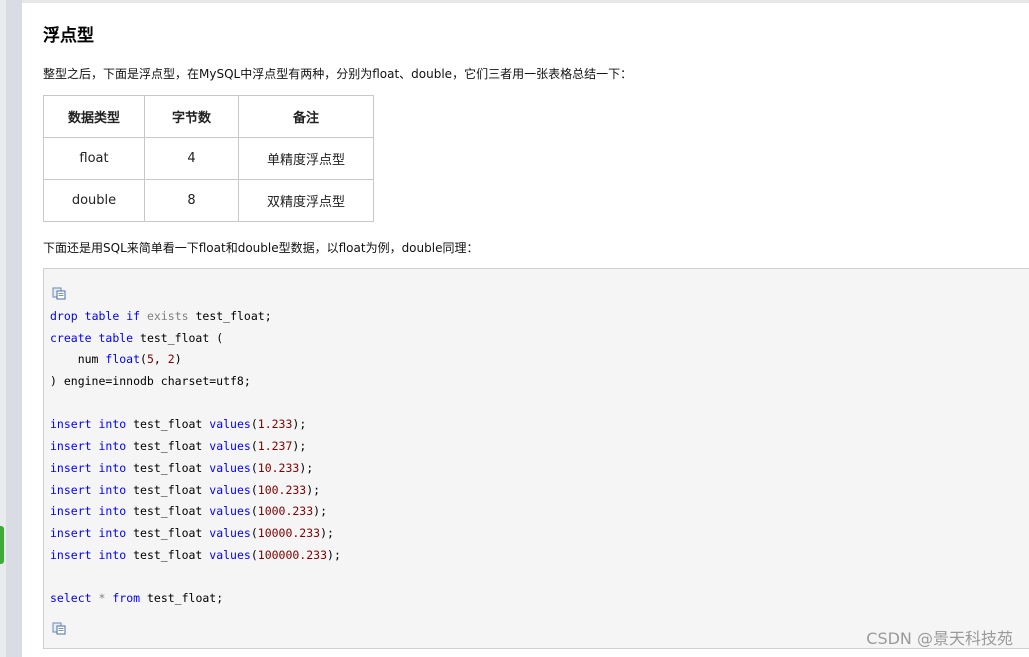 Image resolution: width=1029 pixels, height=657 pixels. I want to click on code-line: create table test_float (, so click(195, 339).